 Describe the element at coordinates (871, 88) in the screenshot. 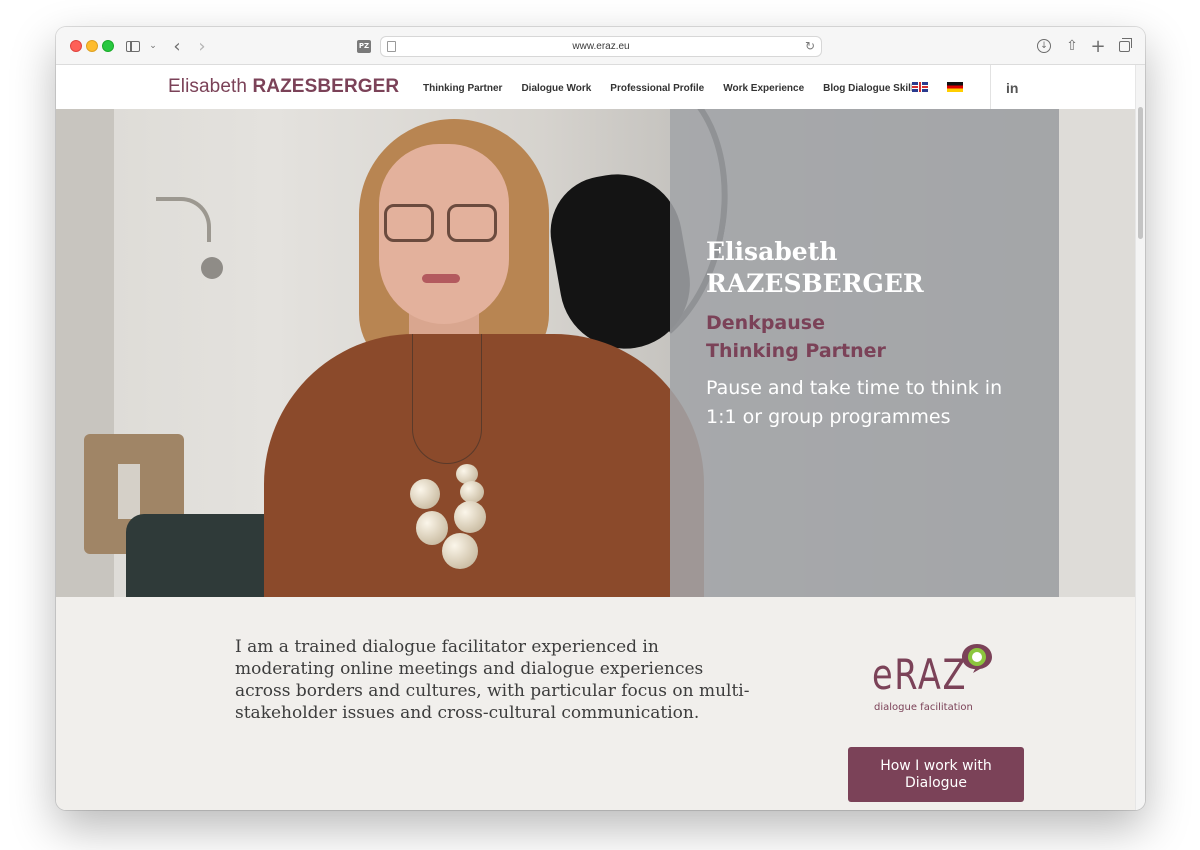

I see `nav-blog-dialogue-skills: Blog Dialogue Skills` at that location.